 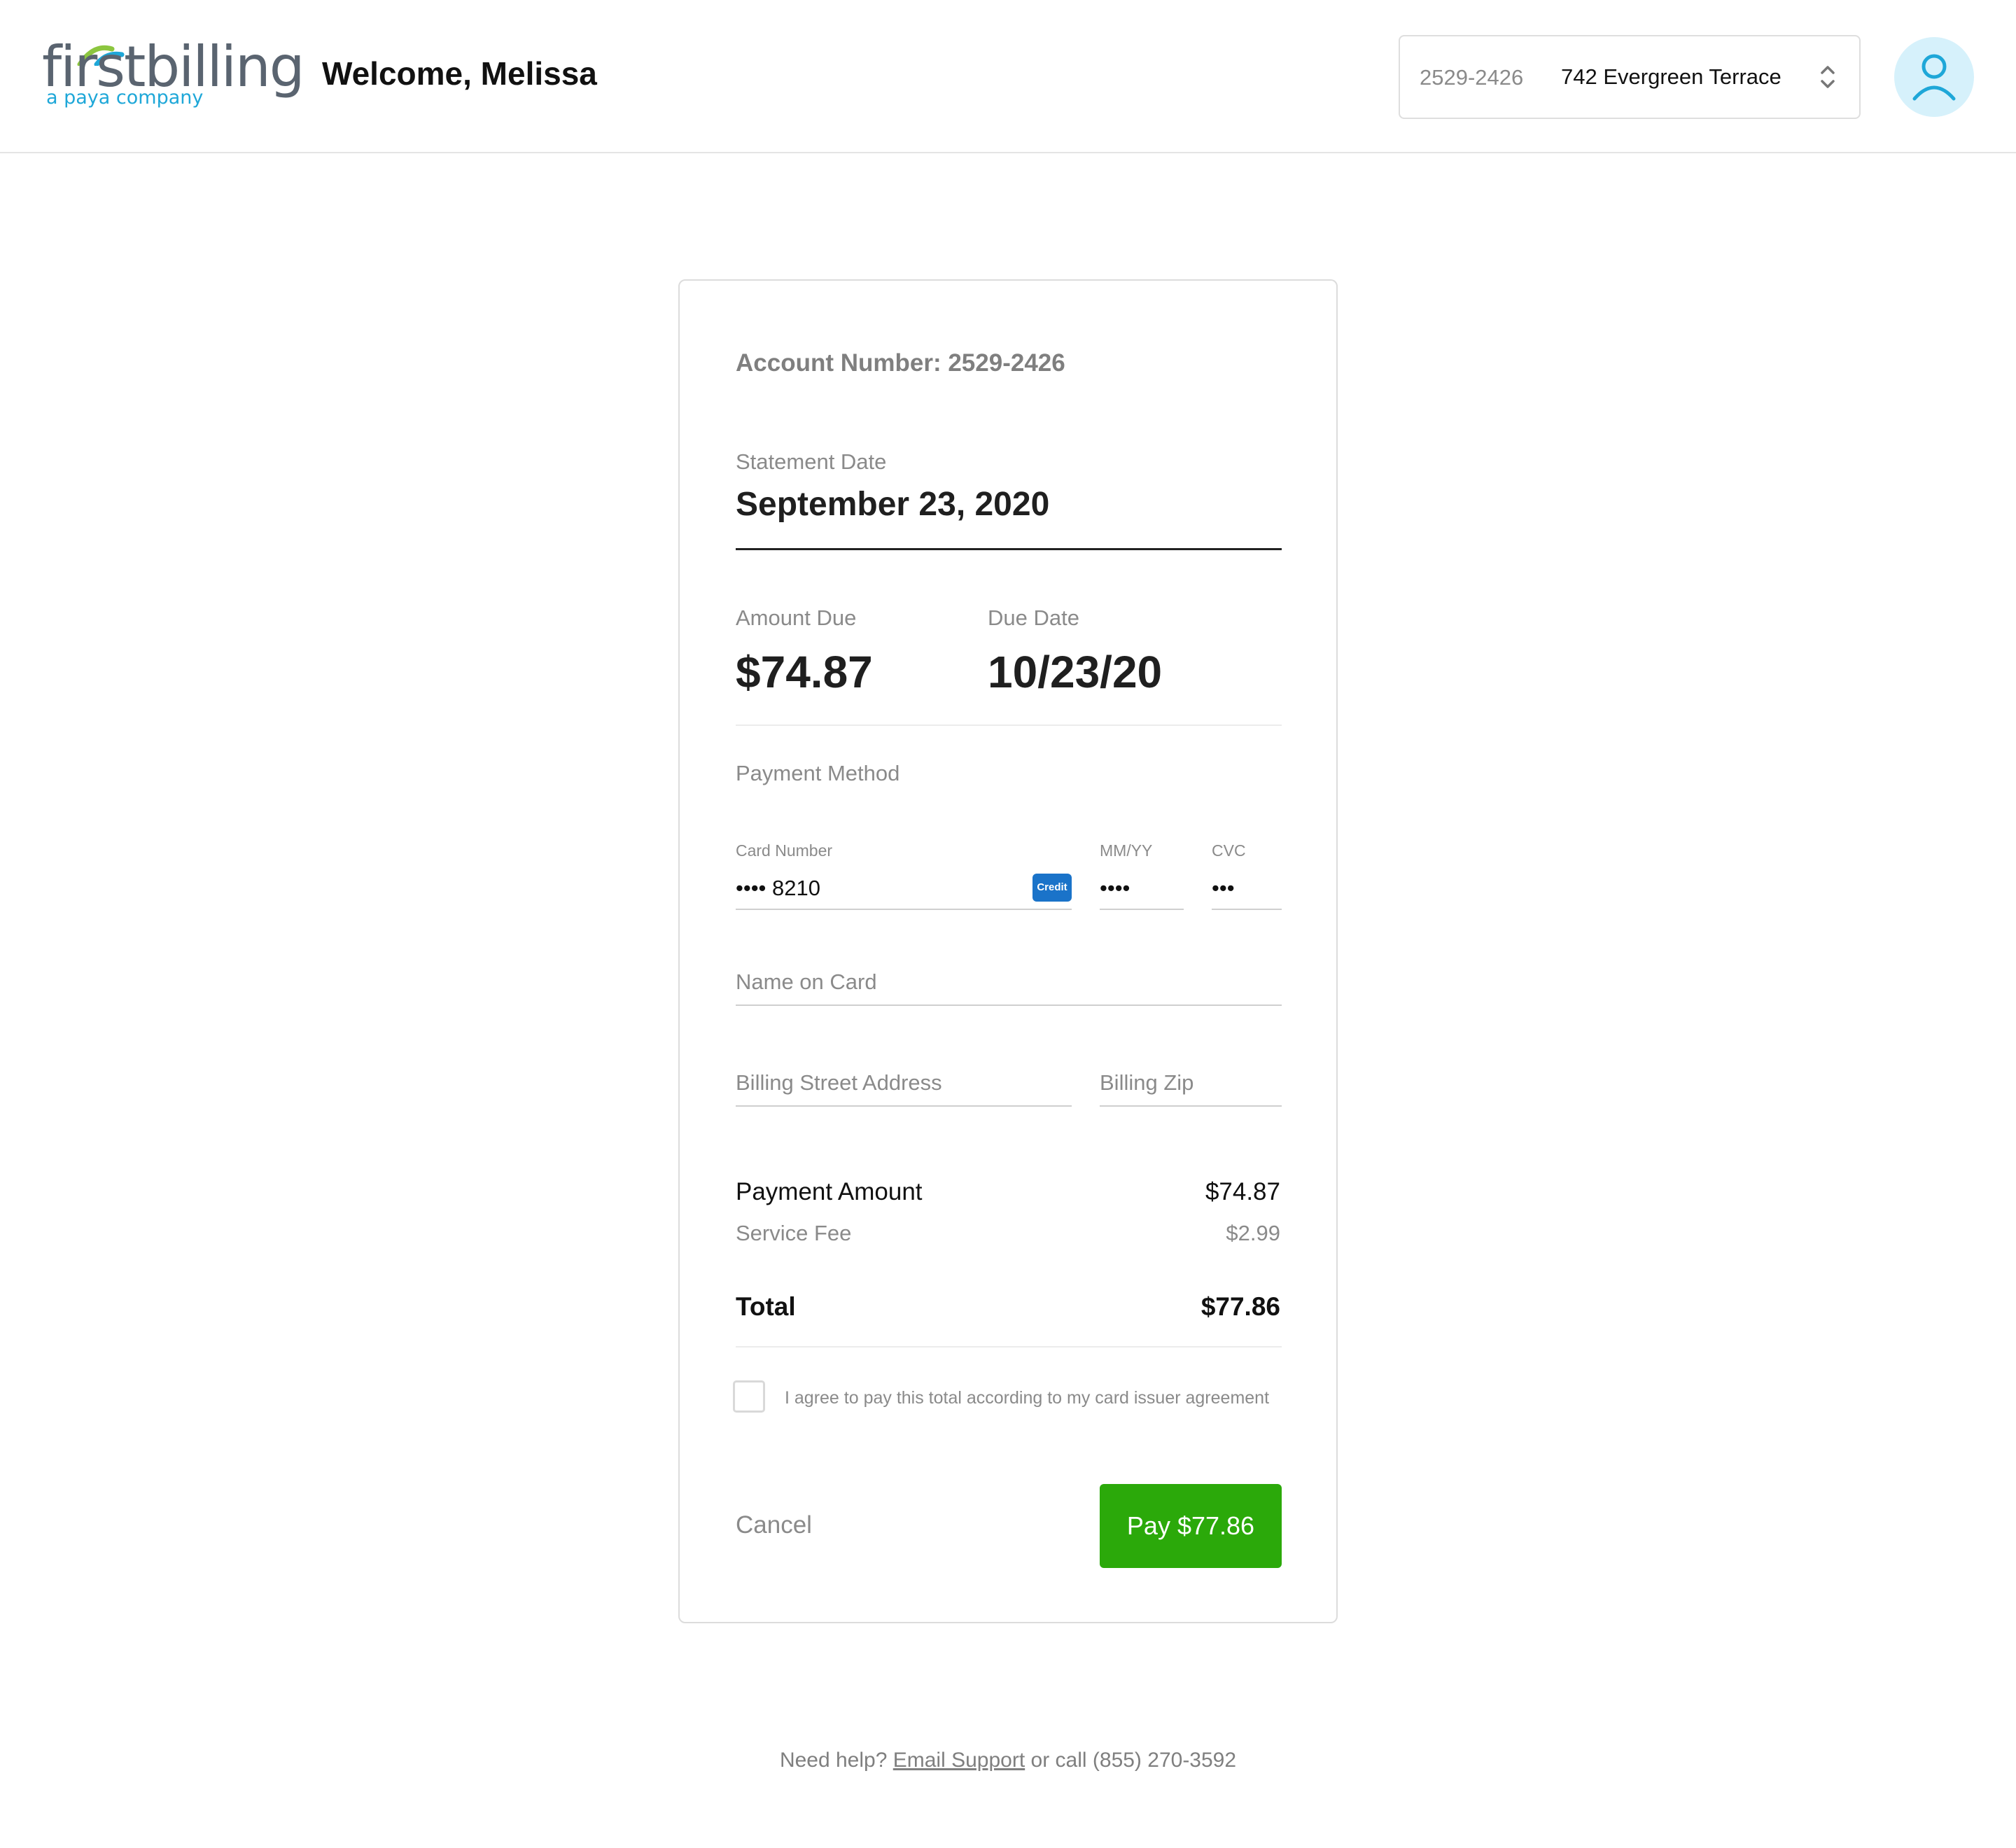 I want to click on payment-amount-label: Payment Amount, so click(x=829, y=1191).